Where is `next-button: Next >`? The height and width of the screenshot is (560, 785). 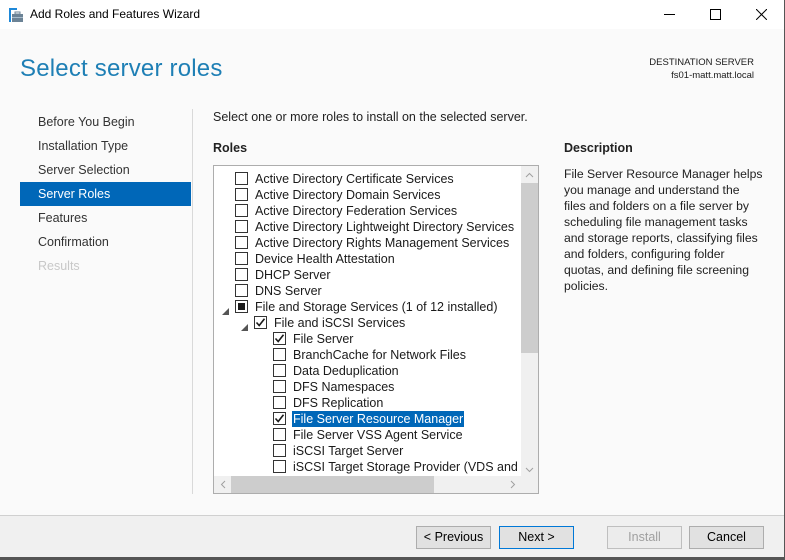 next-button: Next > is located at coordinates (536, 537).